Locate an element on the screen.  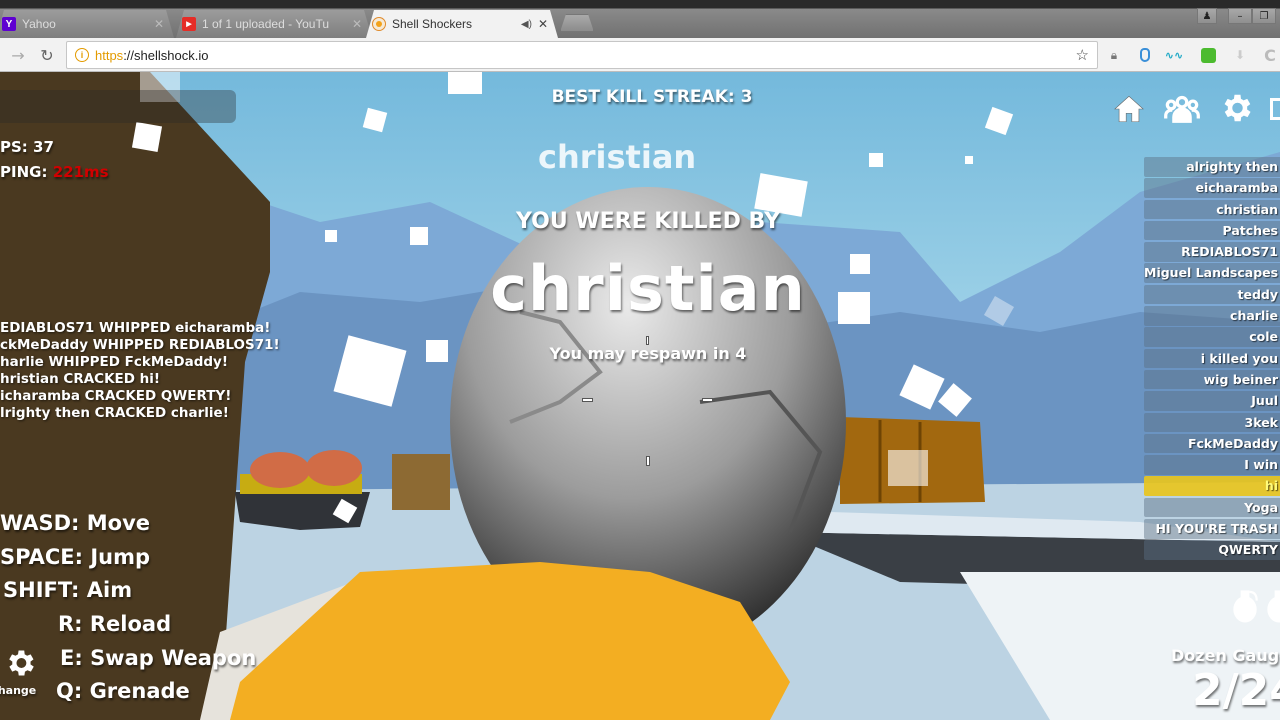
control-action: Move is located at coordinates (118, 523).